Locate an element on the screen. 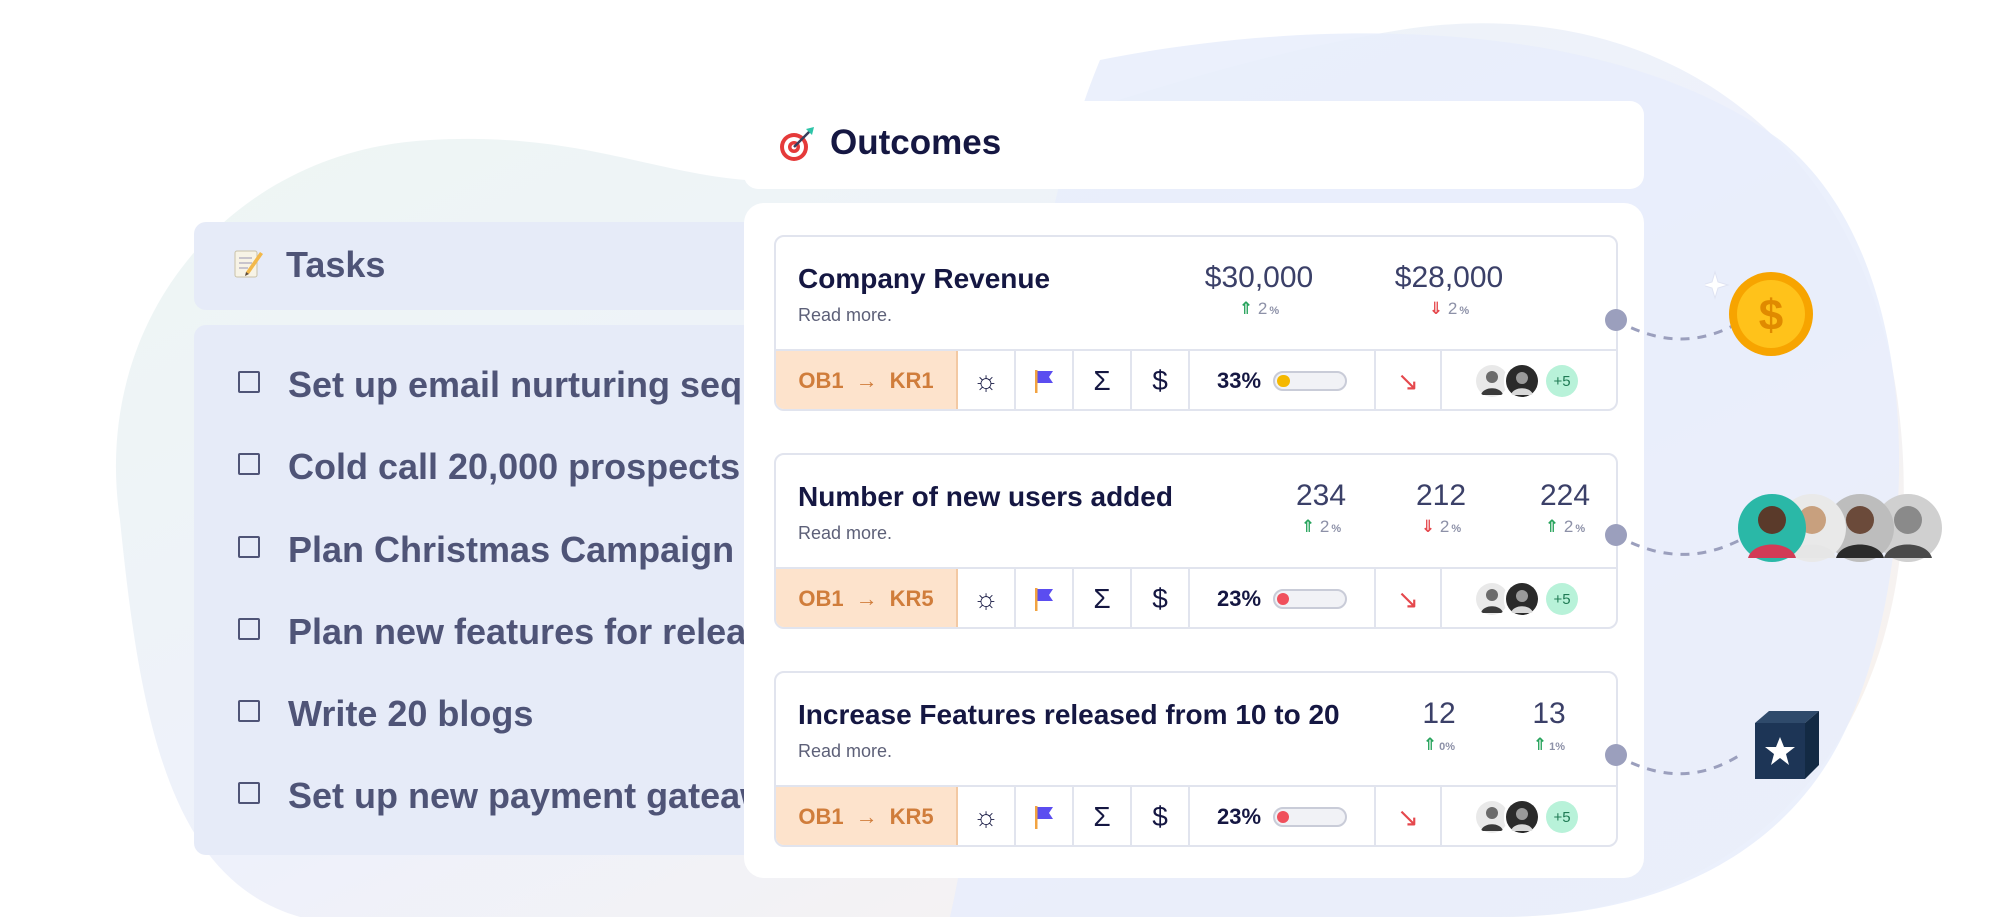 Image resolution: width=2000 pixels, height=917 pixels. task-label: Write 20 blogs is located at coordinates (411, 713).